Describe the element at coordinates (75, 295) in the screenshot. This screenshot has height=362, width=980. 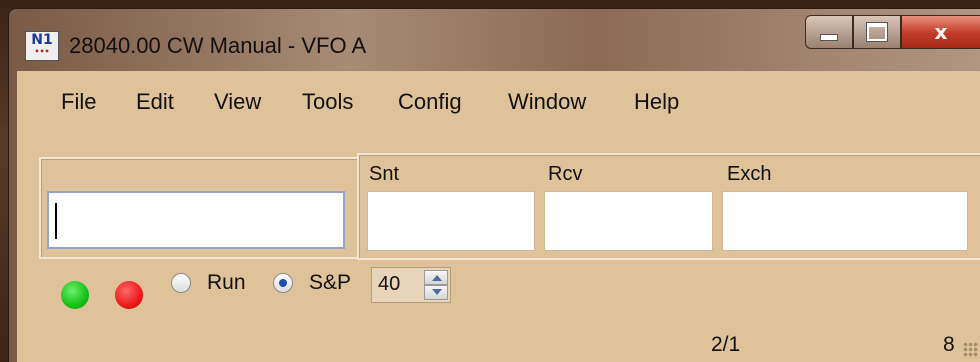
I see `status-led-green` at that location.